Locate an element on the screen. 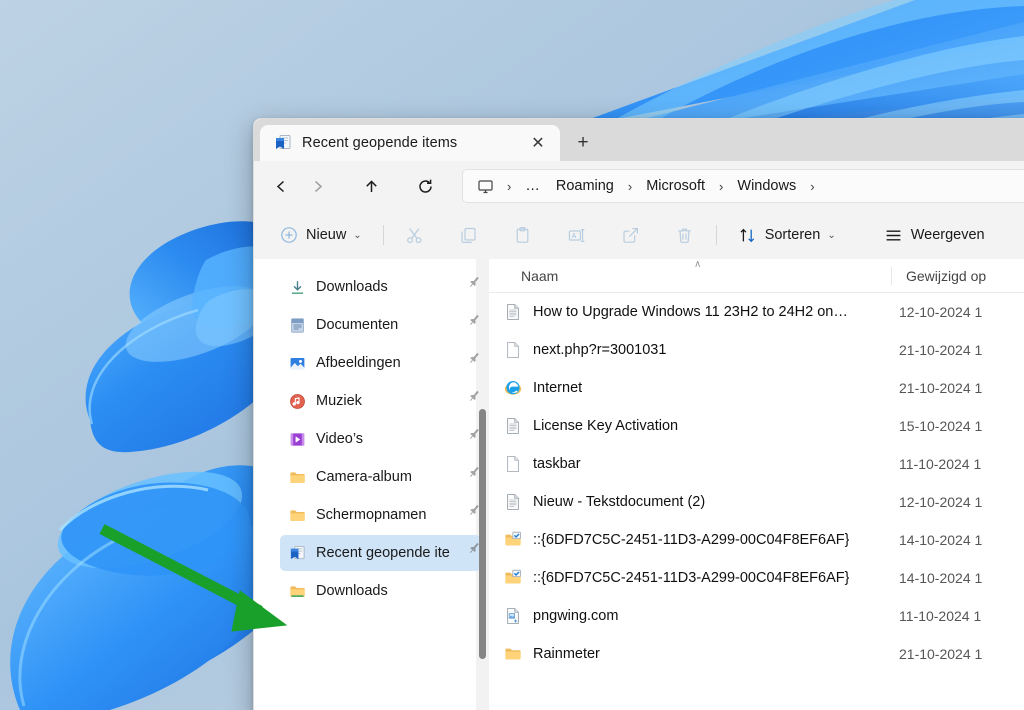 The width and height of the screenshot is (1024, 710). new-button-label: Nieuw is located at coordinates (326, 235).